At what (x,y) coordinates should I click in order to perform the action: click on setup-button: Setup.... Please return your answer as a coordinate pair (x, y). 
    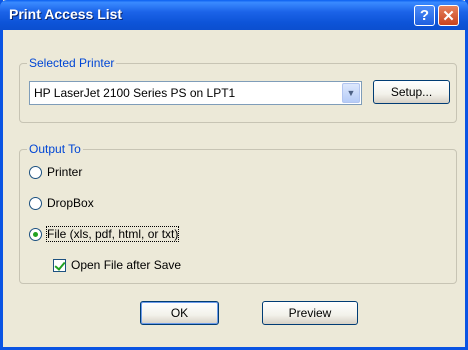
    Looking at the image, I should click on (411, 92).